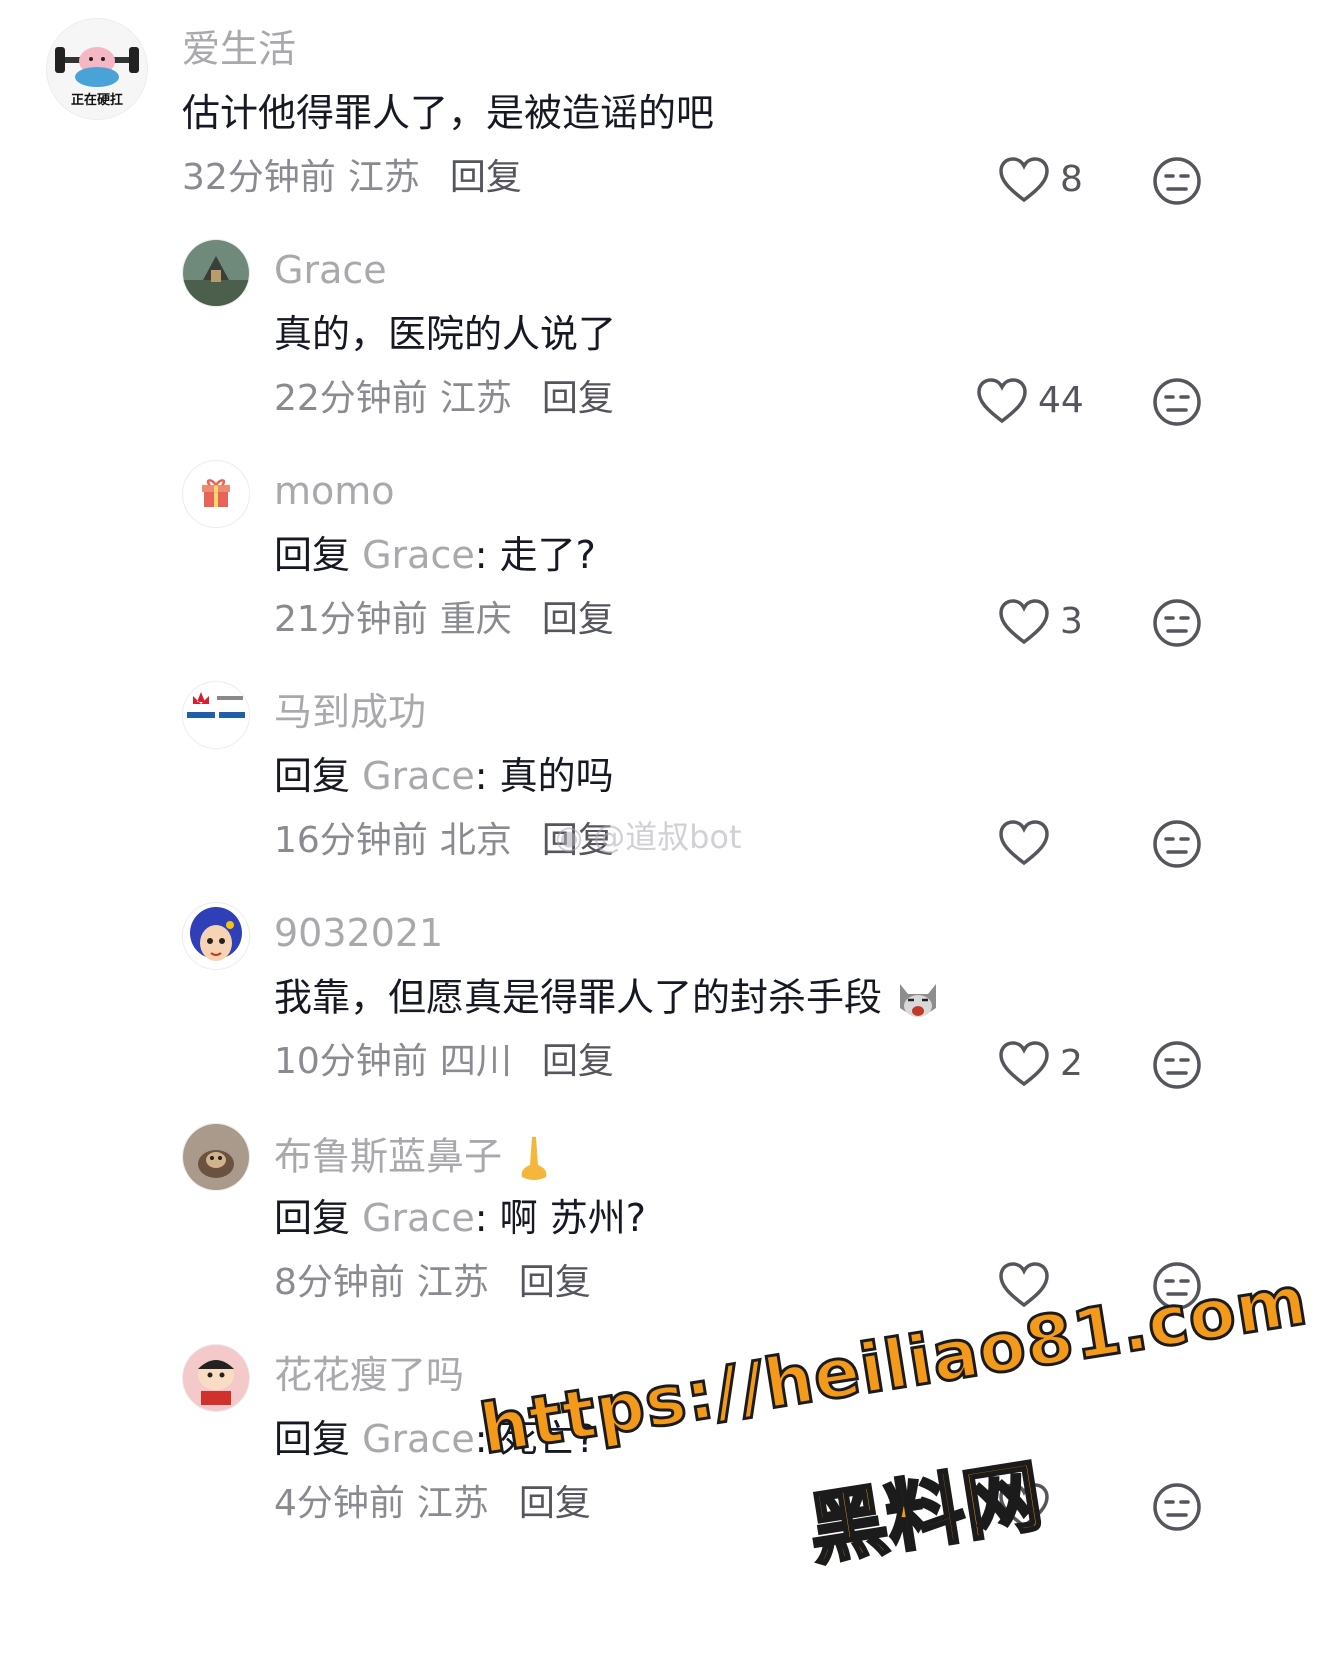 The width and height of the screenshot is (1320, 1659). What do you see at coordinates (351, 1061) in the screenshot?
I see `comment-time: 10分钟前` at bounding box center [351, 1061].